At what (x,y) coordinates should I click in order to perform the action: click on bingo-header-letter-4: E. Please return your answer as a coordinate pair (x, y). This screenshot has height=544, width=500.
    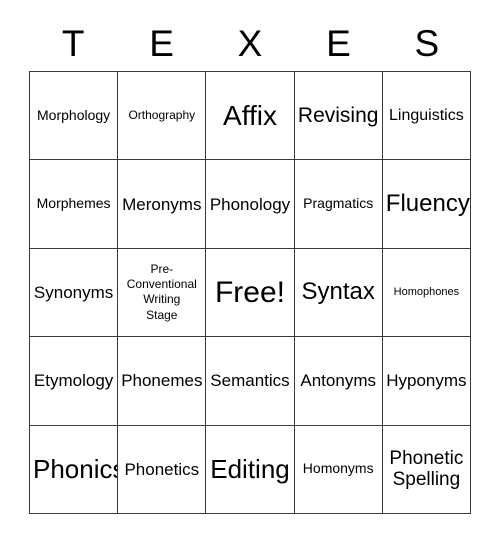
    Looking at the image, I should click on (338, 43).